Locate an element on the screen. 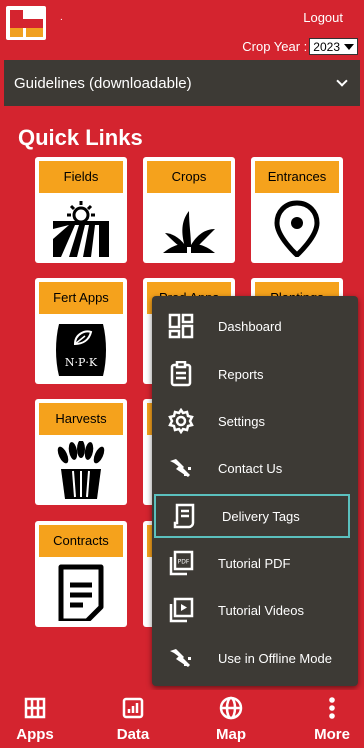 The height and width of the screenshot is (748, 364). tile-fields: Fields is located at coordinates (81, 210).